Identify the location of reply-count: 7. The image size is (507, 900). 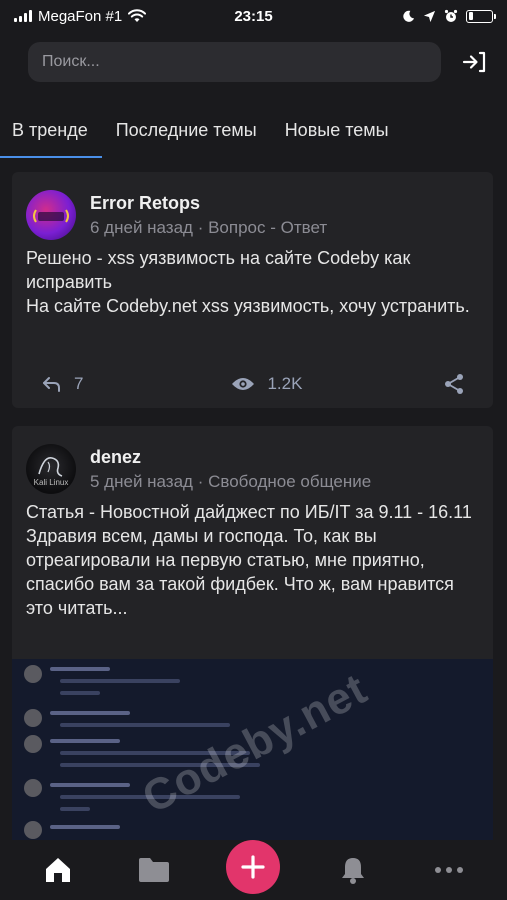
(79, 383).